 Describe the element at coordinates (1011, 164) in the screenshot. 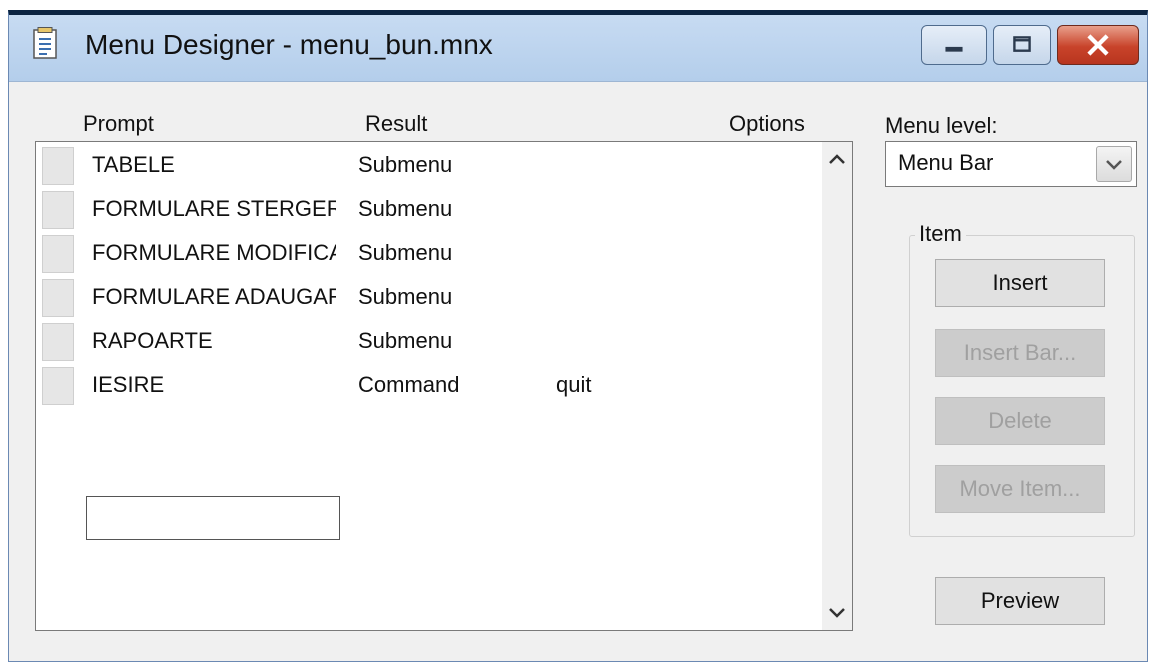

I see `menu-level-select: Menu Bar` at that location.